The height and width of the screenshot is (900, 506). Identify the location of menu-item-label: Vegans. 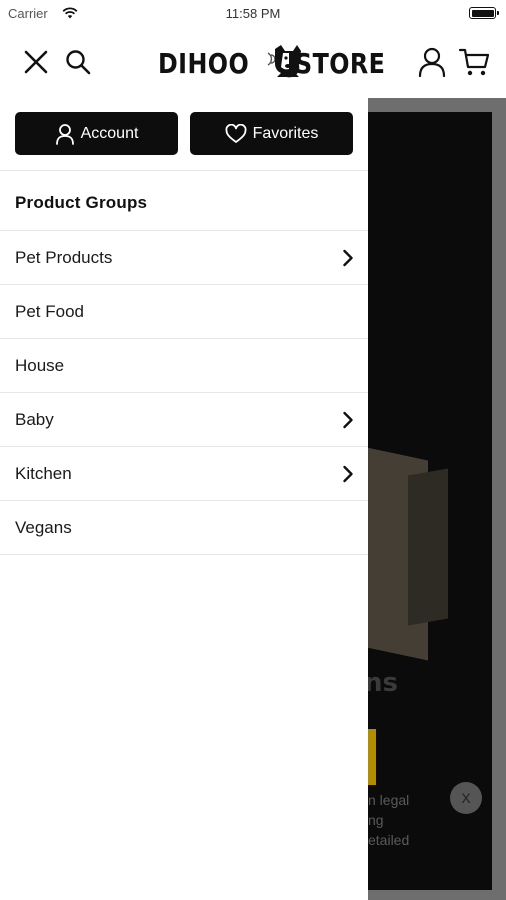
(43, 527).